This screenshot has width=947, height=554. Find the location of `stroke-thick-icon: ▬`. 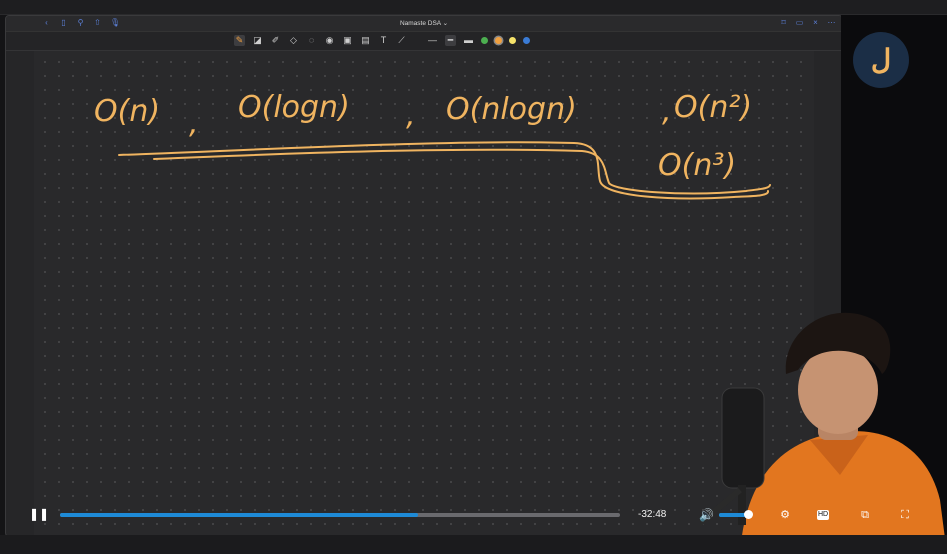

stroke-thick-icon: ▬ is located at coordinates (468, 40).